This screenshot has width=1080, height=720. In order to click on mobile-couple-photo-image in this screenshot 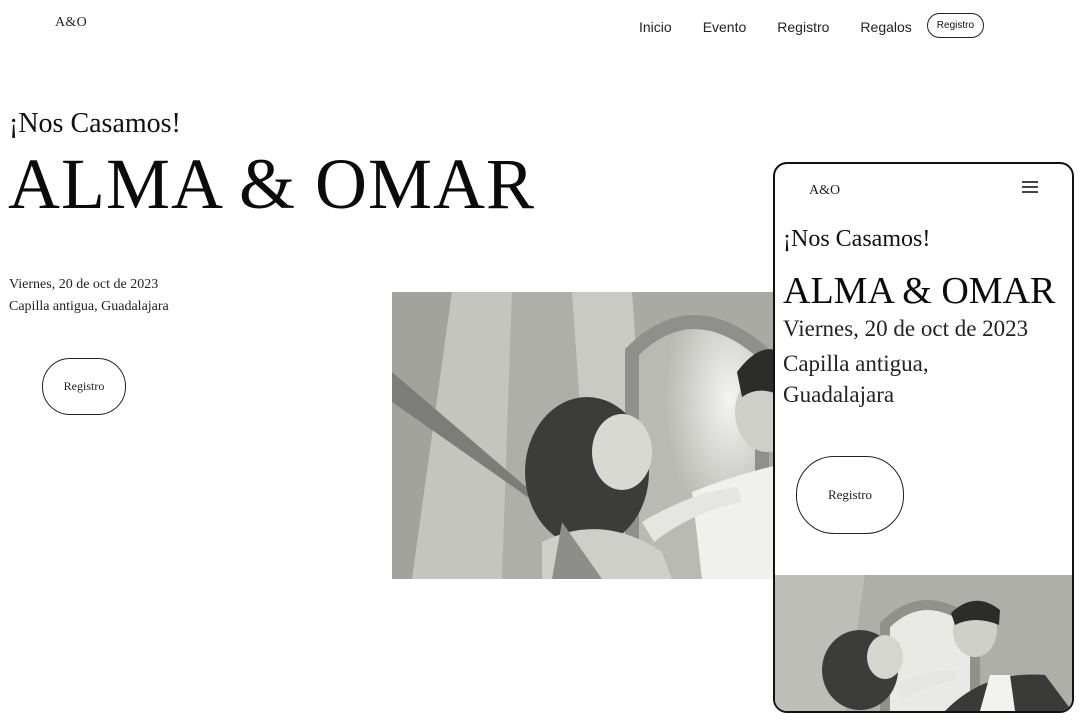, I will do `click(923, 643)`.